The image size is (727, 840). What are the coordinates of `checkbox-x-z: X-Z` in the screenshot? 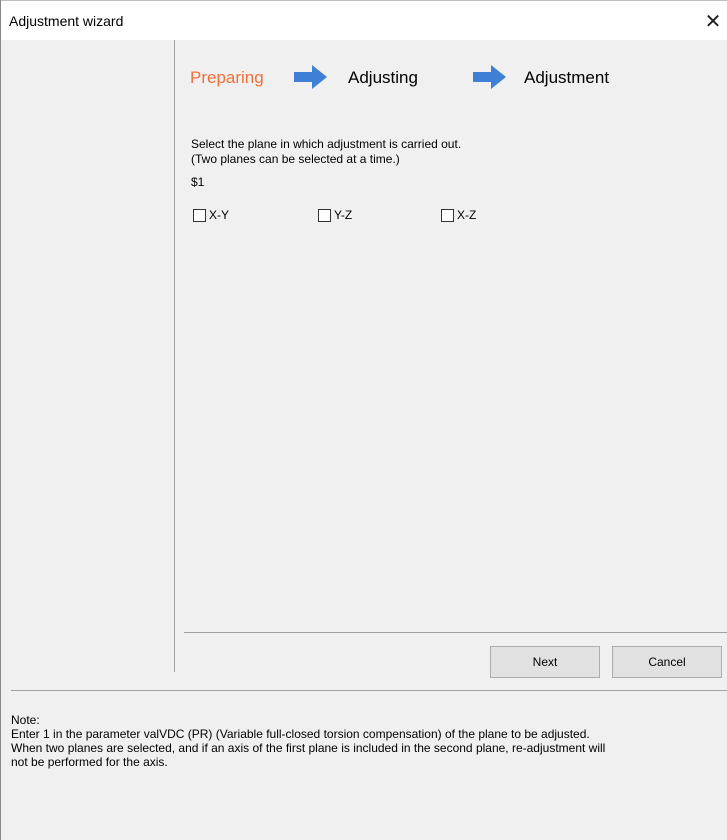 It's located at (458, 215).